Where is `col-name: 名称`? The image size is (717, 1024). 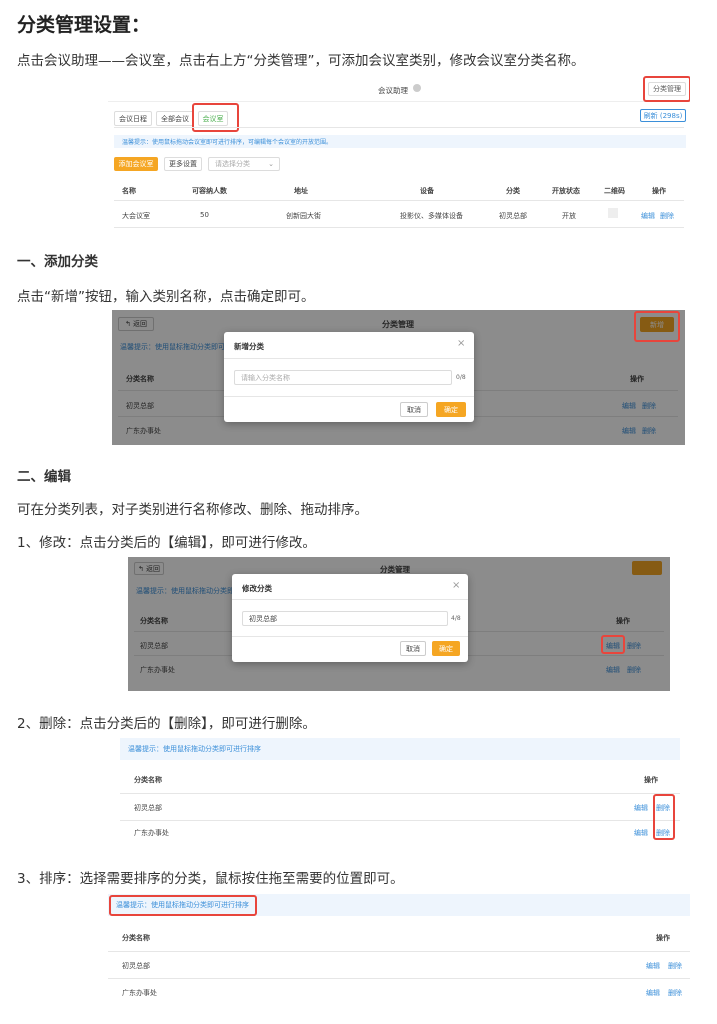
col-name: 名称 is located at coordinates (129, 191).